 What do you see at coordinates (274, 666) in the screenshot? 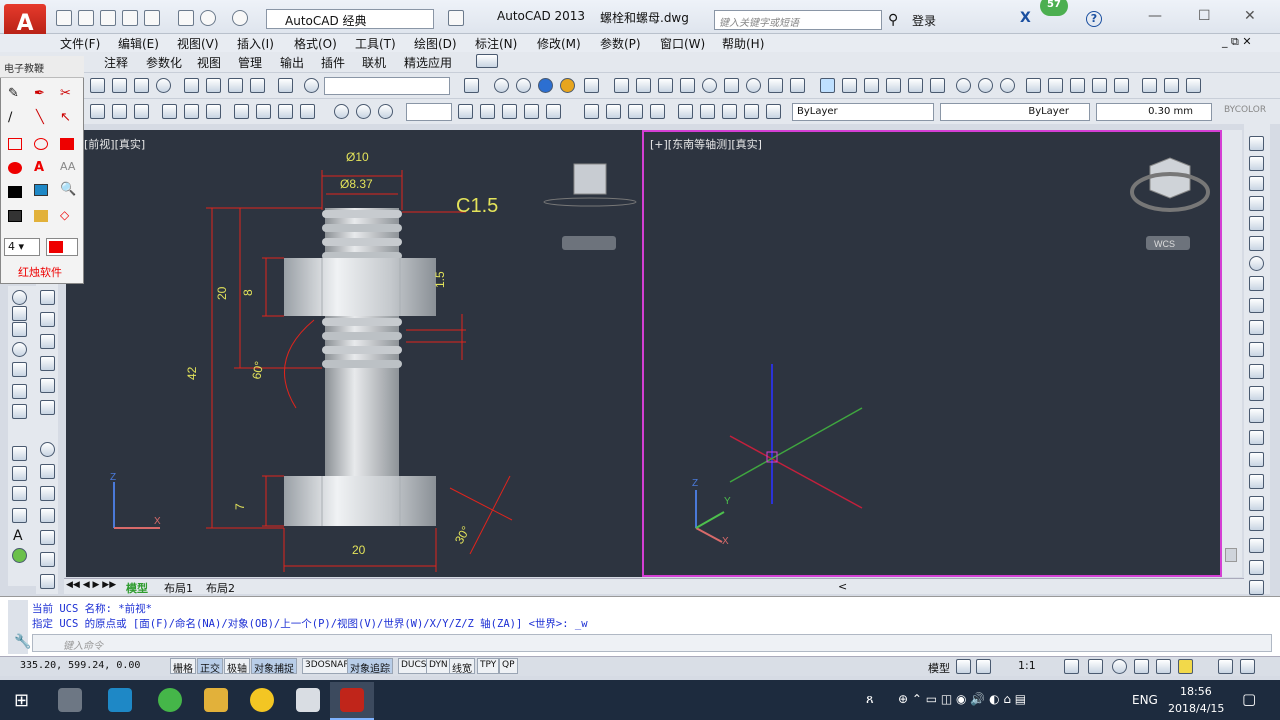
I see `toggle-osnap: 对象捕捉` at bounding box center [274, 666].